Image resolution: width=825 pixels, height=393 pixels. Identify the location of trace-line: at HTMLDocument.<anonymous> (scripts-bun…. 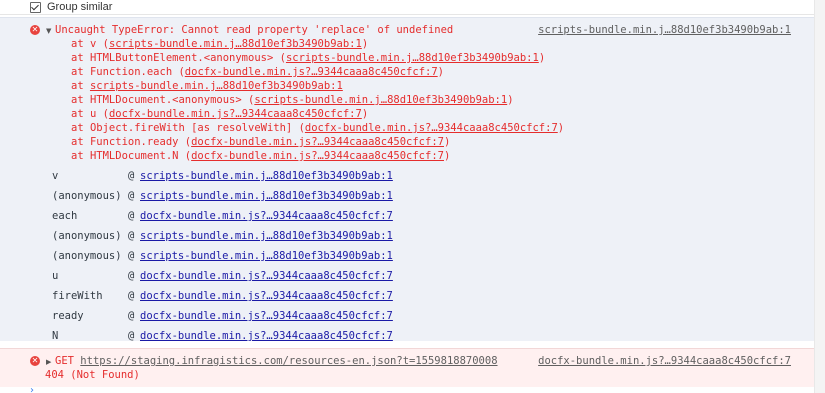
(292, 100).